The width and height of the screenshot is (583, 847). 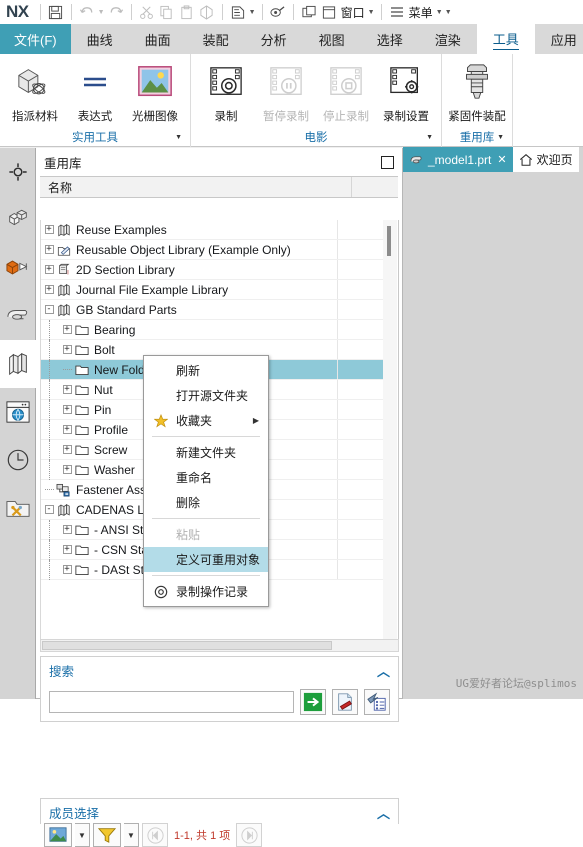 I want to click on sidebar-item-roles, so click(x=18, y=508).